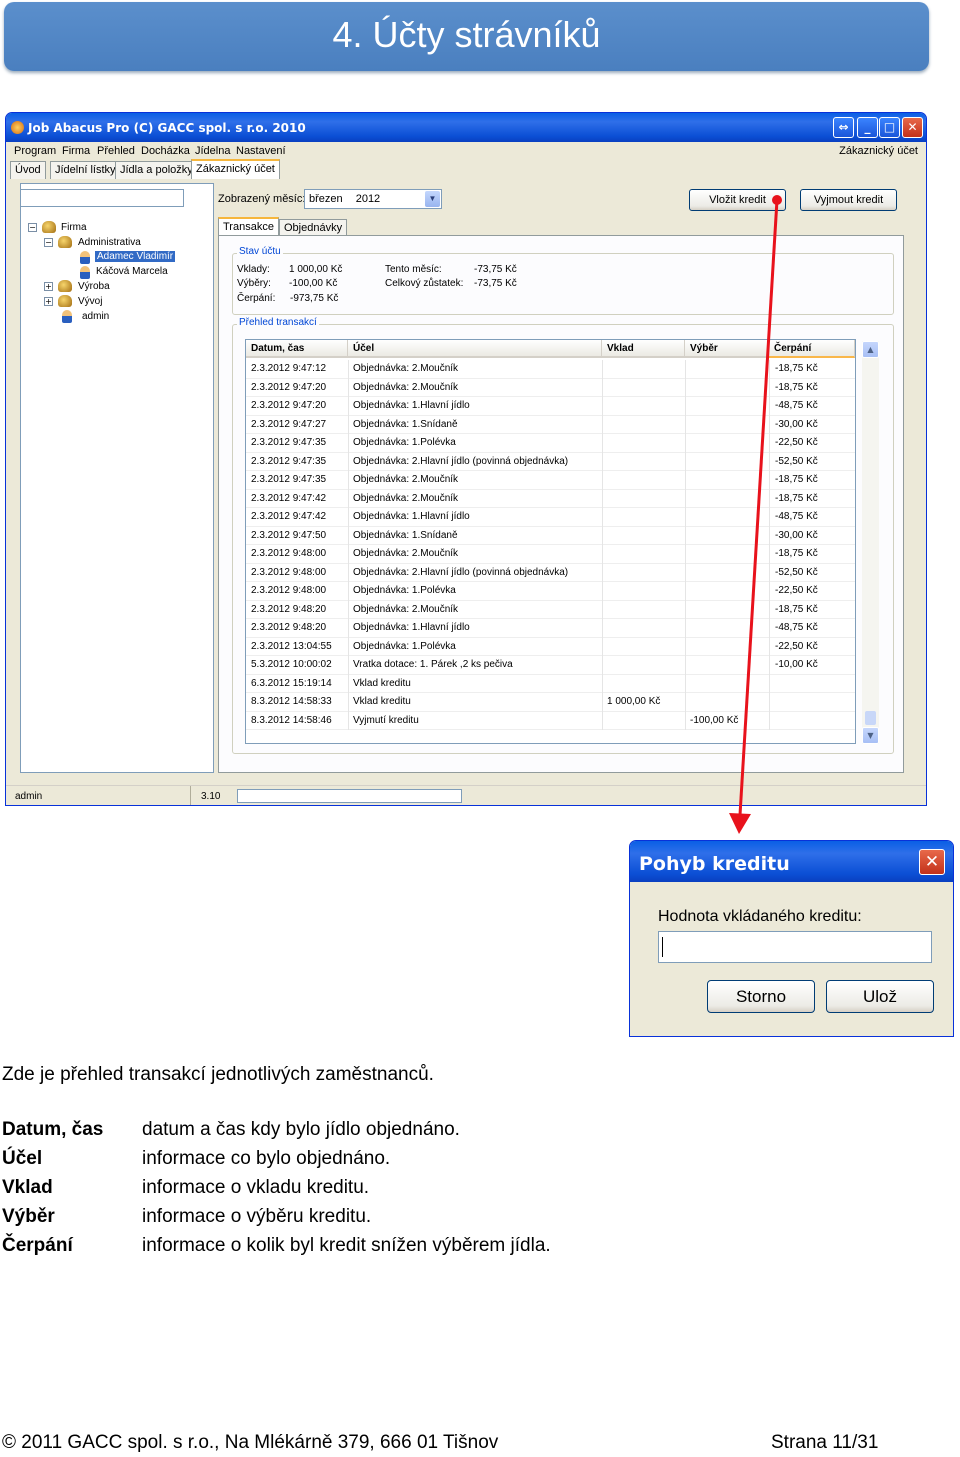 The height and width of the screenshot is (1457, 960). Describe the element at coordinates (662, 947) in the screenshot. I see `text-cursor` at that location.